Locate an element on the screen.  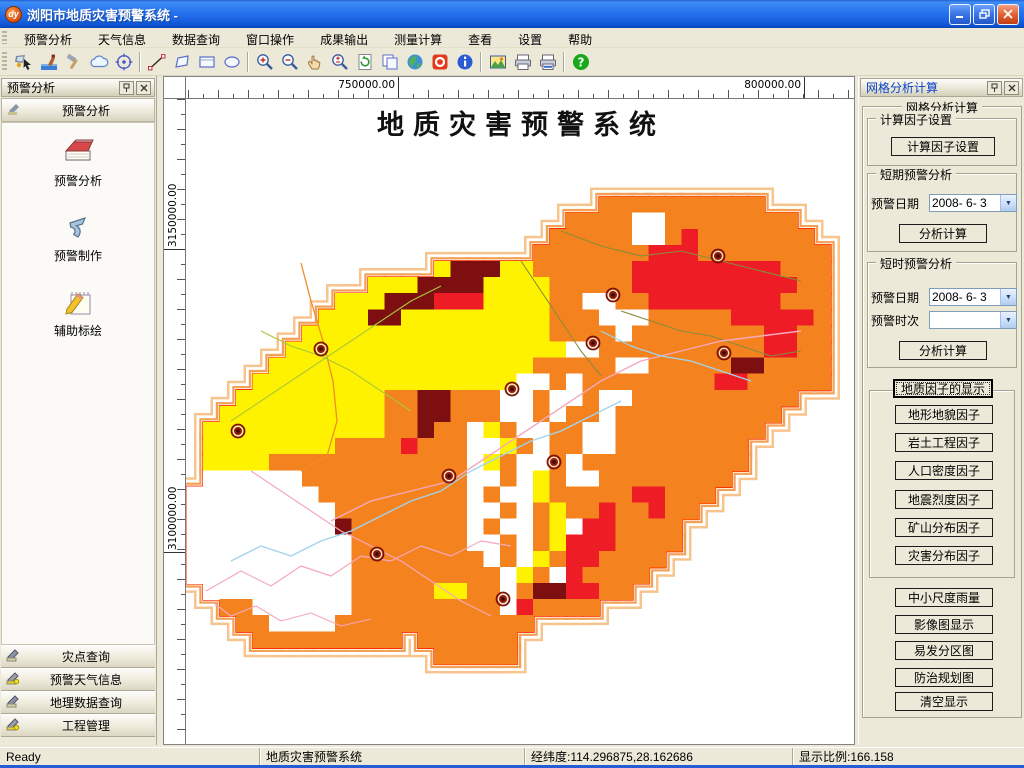
menu-item-4: 成果输出 is located at coordinates (344, 37).